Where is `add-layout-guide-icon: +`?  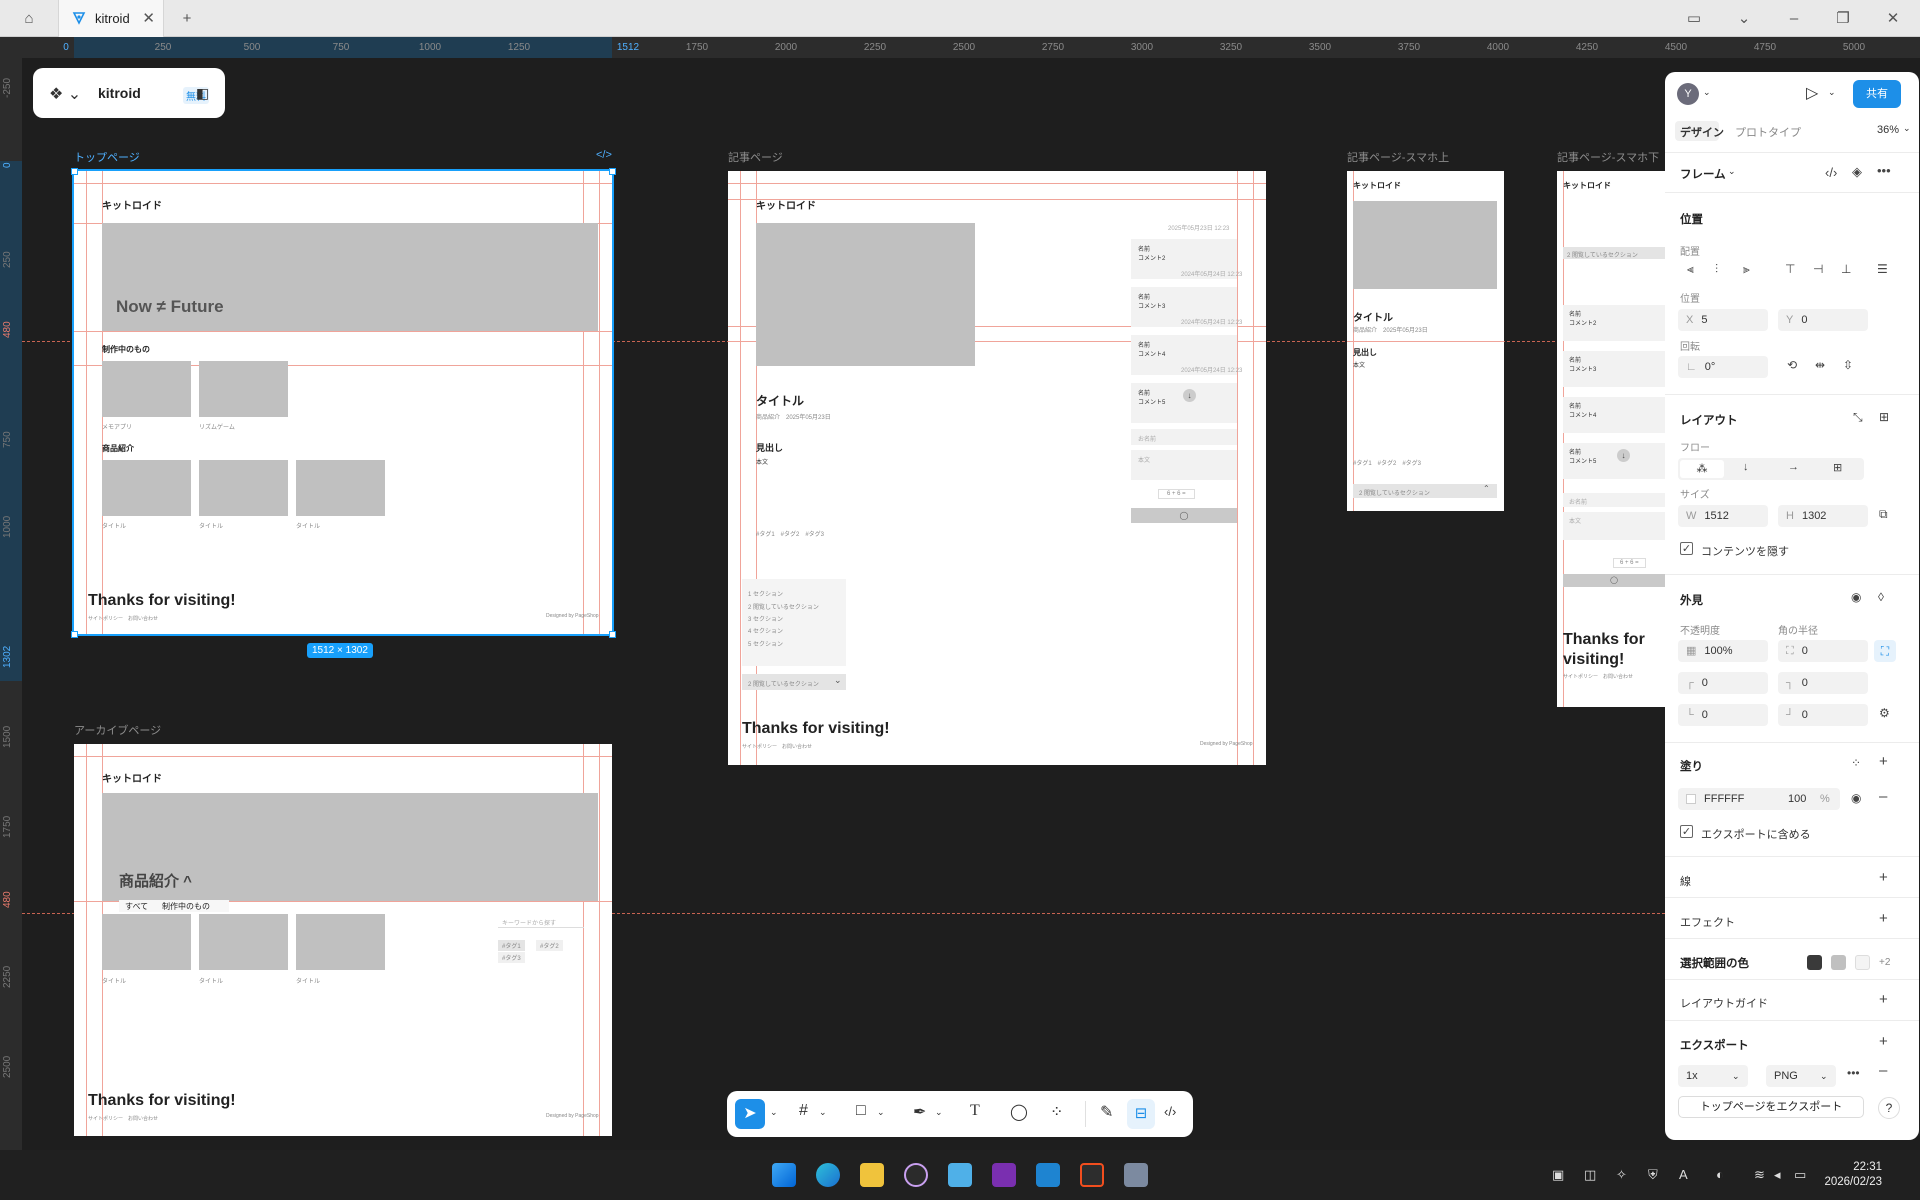
add-layout-guide-icon: + is located at coordinates (1883, 999).